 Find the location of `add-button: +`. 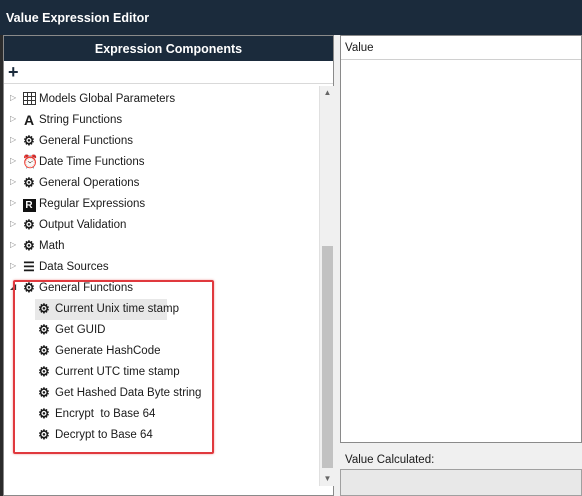

add-button: + is located at coordinates (13, 72).